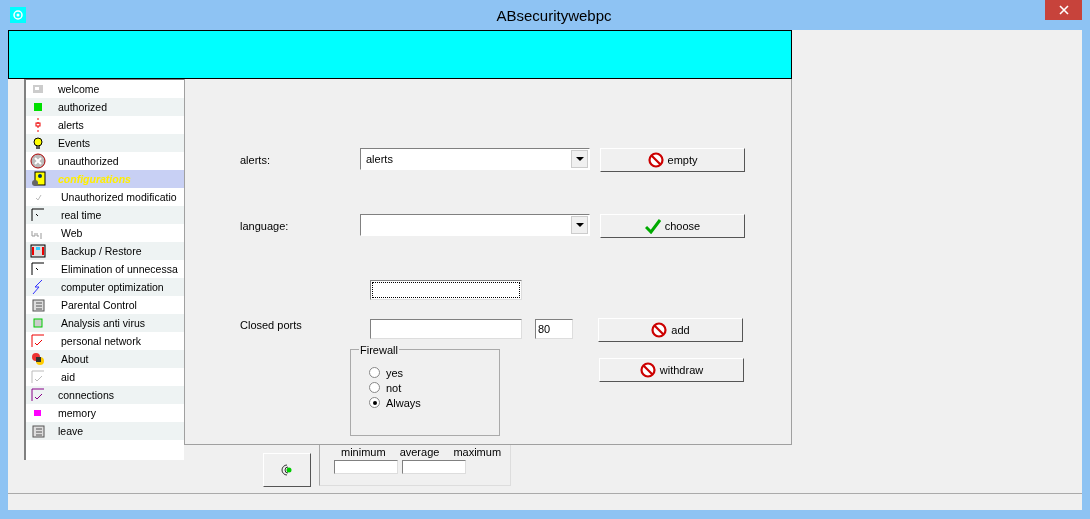 The width and height of the screenshot is (1090, 519). I want to click on port-name-field, so click(446, 329).